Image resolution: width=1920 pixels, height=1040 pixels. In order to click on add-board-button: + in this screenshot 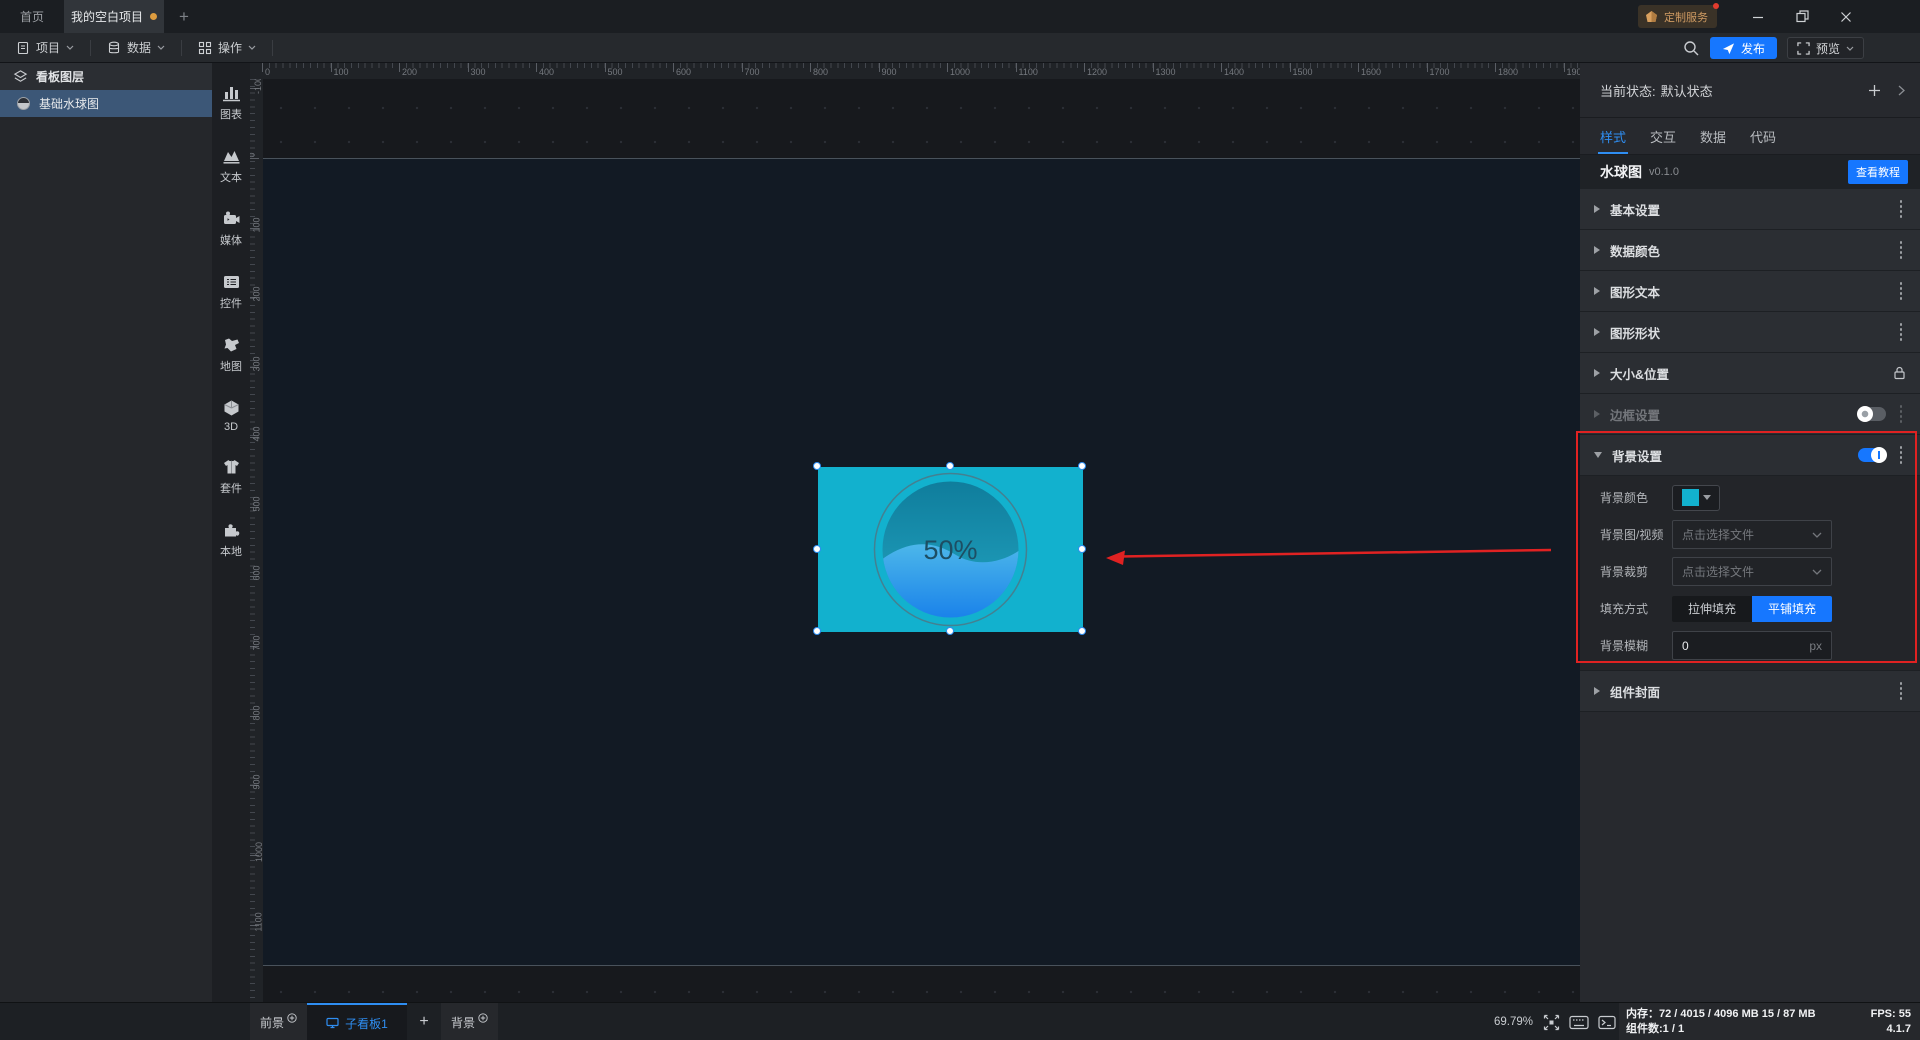, I will do `click(424, 1021)`.